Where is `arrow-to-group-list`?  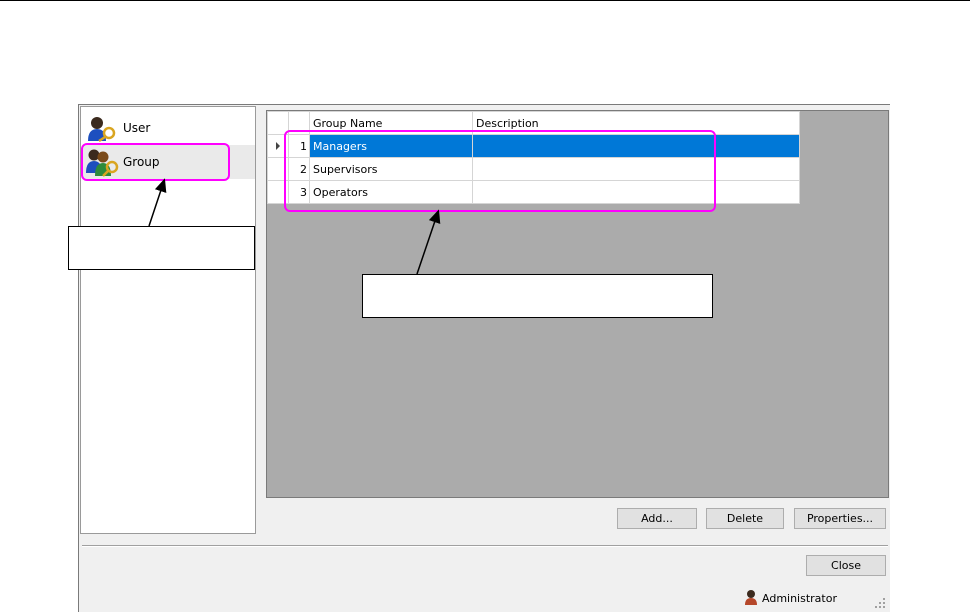
arrow-to-group-list is located at coordinates (428, 242).